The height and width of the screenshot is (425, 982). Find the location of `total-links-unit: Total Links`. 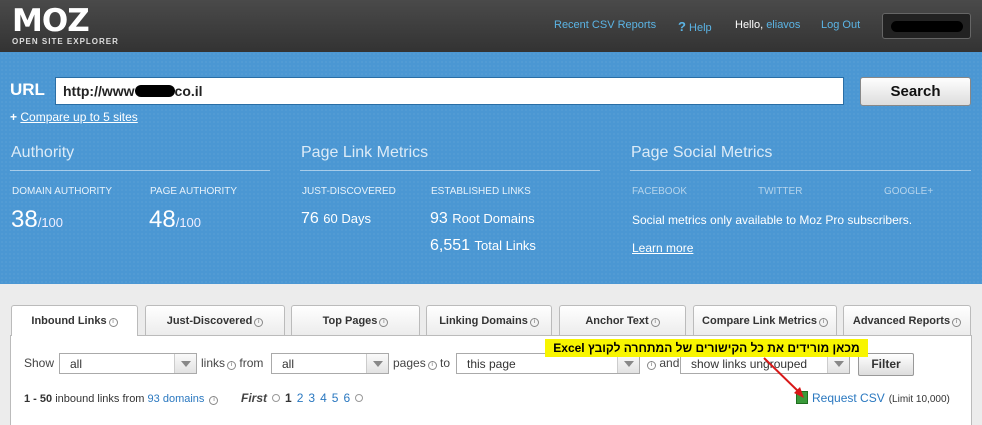

total-links-unit: Total Links is located at coordinates (505, 245).